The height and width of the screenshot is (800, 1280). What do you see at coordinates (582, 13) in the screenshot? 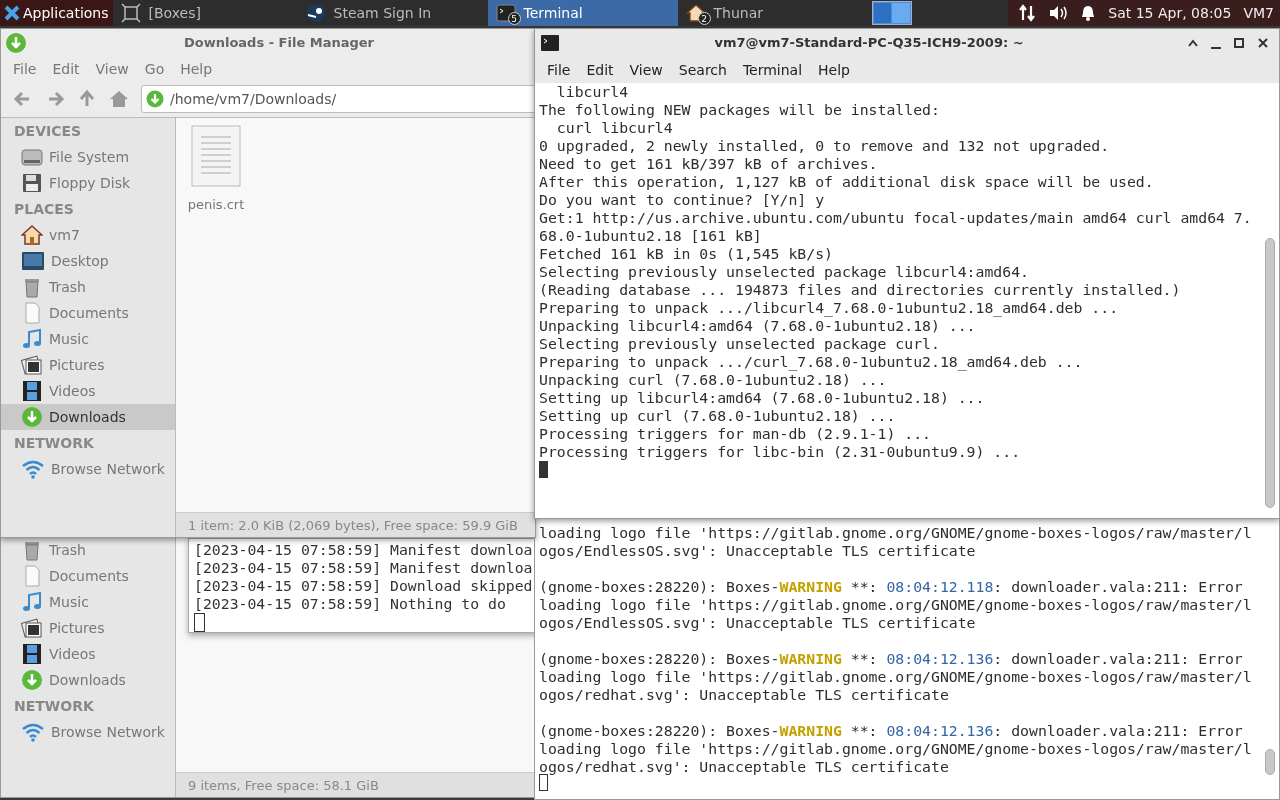
I see `taskbar-button: 5 Terminal` at bounding box center [582, 13].